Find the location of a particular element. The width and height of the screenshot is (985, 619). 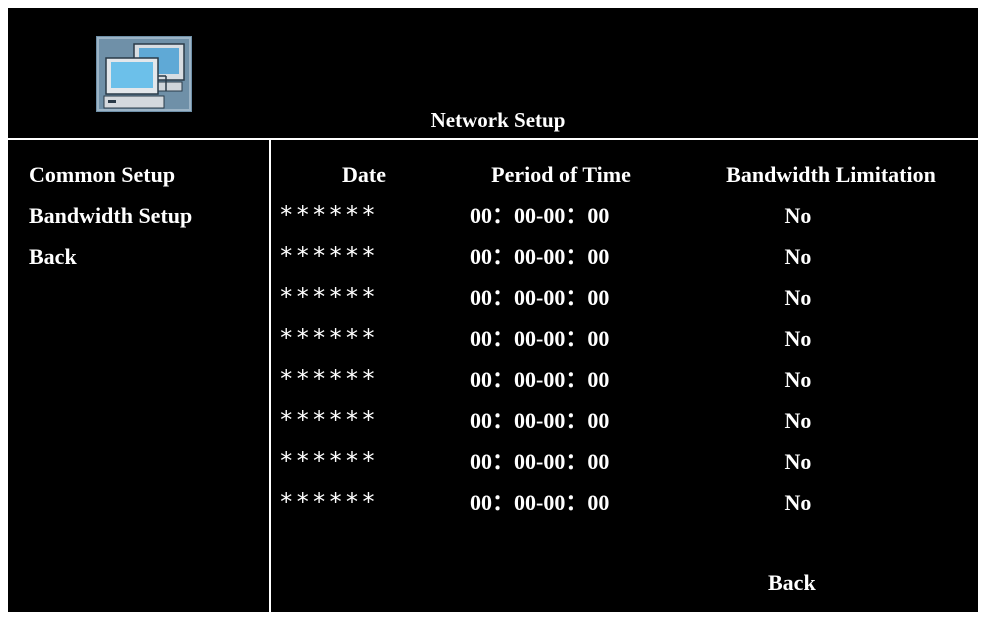

back-button: Back is located at coordinates (808, 583).